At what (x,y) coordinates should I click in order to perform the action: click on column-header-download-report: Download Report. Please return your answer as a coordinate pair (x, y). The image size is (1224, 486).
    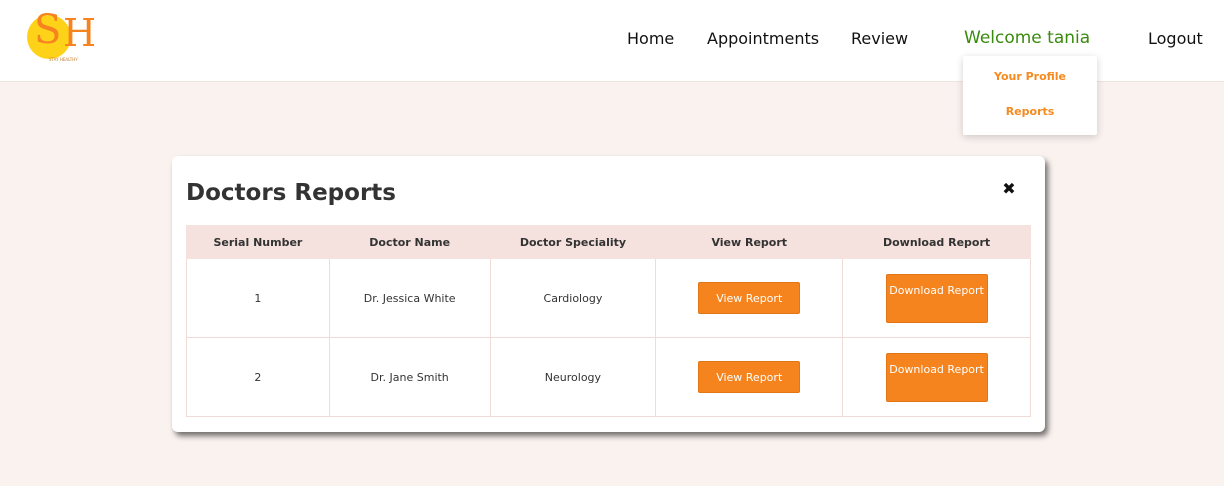
    Looking at the image, I should click on (936, 242).